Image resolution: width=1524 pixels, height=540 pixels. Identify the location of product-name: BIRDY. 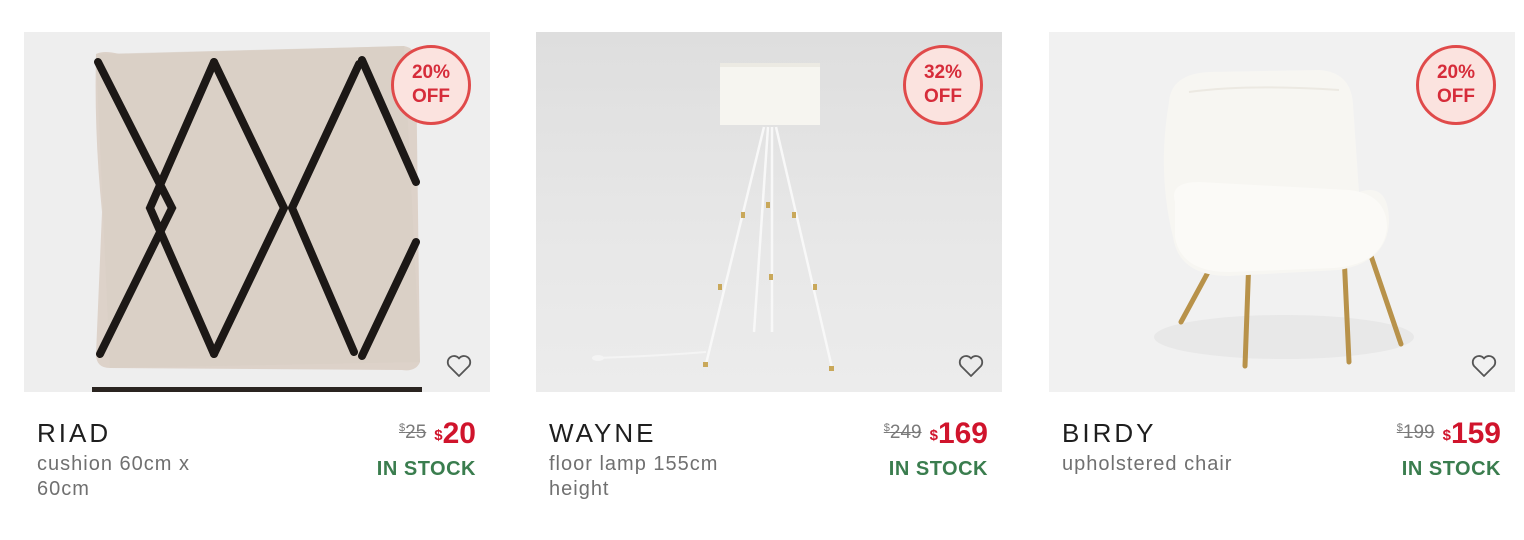
(1109, 433).